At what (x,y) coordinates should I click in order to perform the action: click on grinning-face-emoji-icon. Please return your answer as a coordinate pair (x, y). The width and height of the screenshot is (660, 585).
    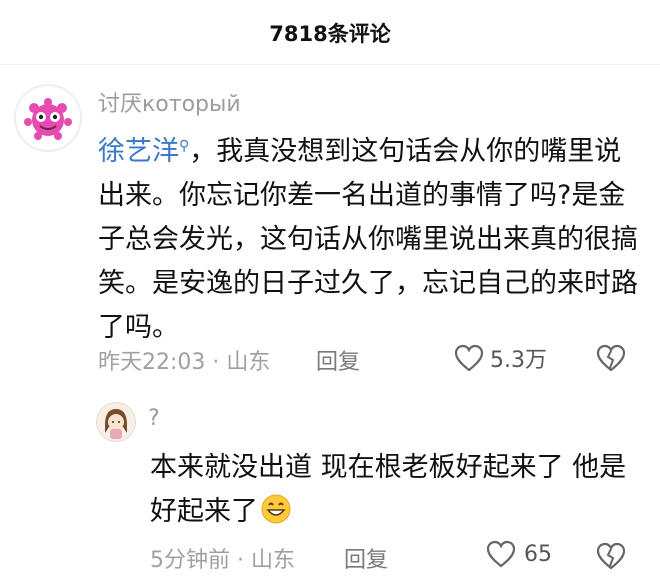
    Looking at the image, I should click on (276, 516).